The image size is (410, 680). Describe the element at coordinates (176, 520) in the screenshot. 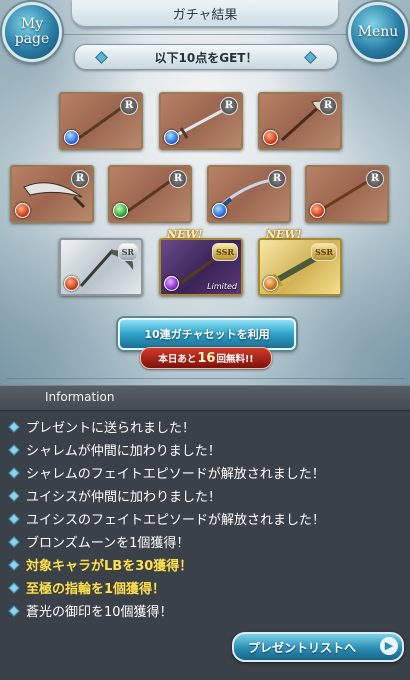

I see `information-entry-text: ユイシスのフェイトエピソードが解放されました！` at that location.